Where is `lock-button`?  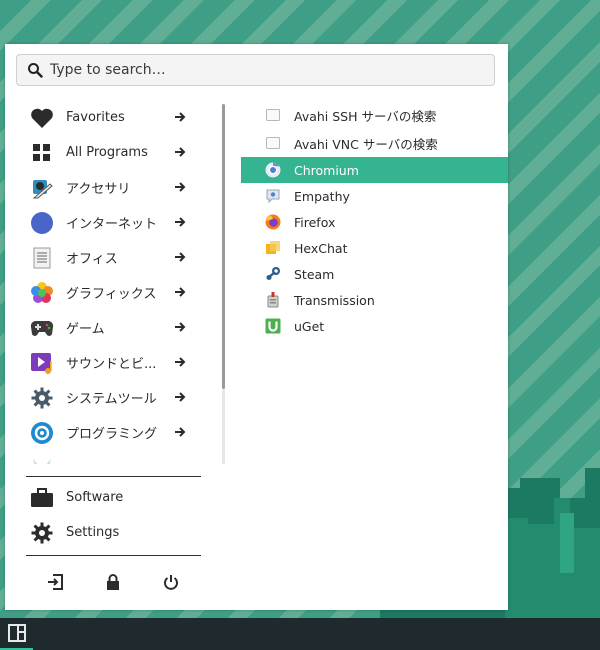 lock-button is located at coordinates (113, 582).